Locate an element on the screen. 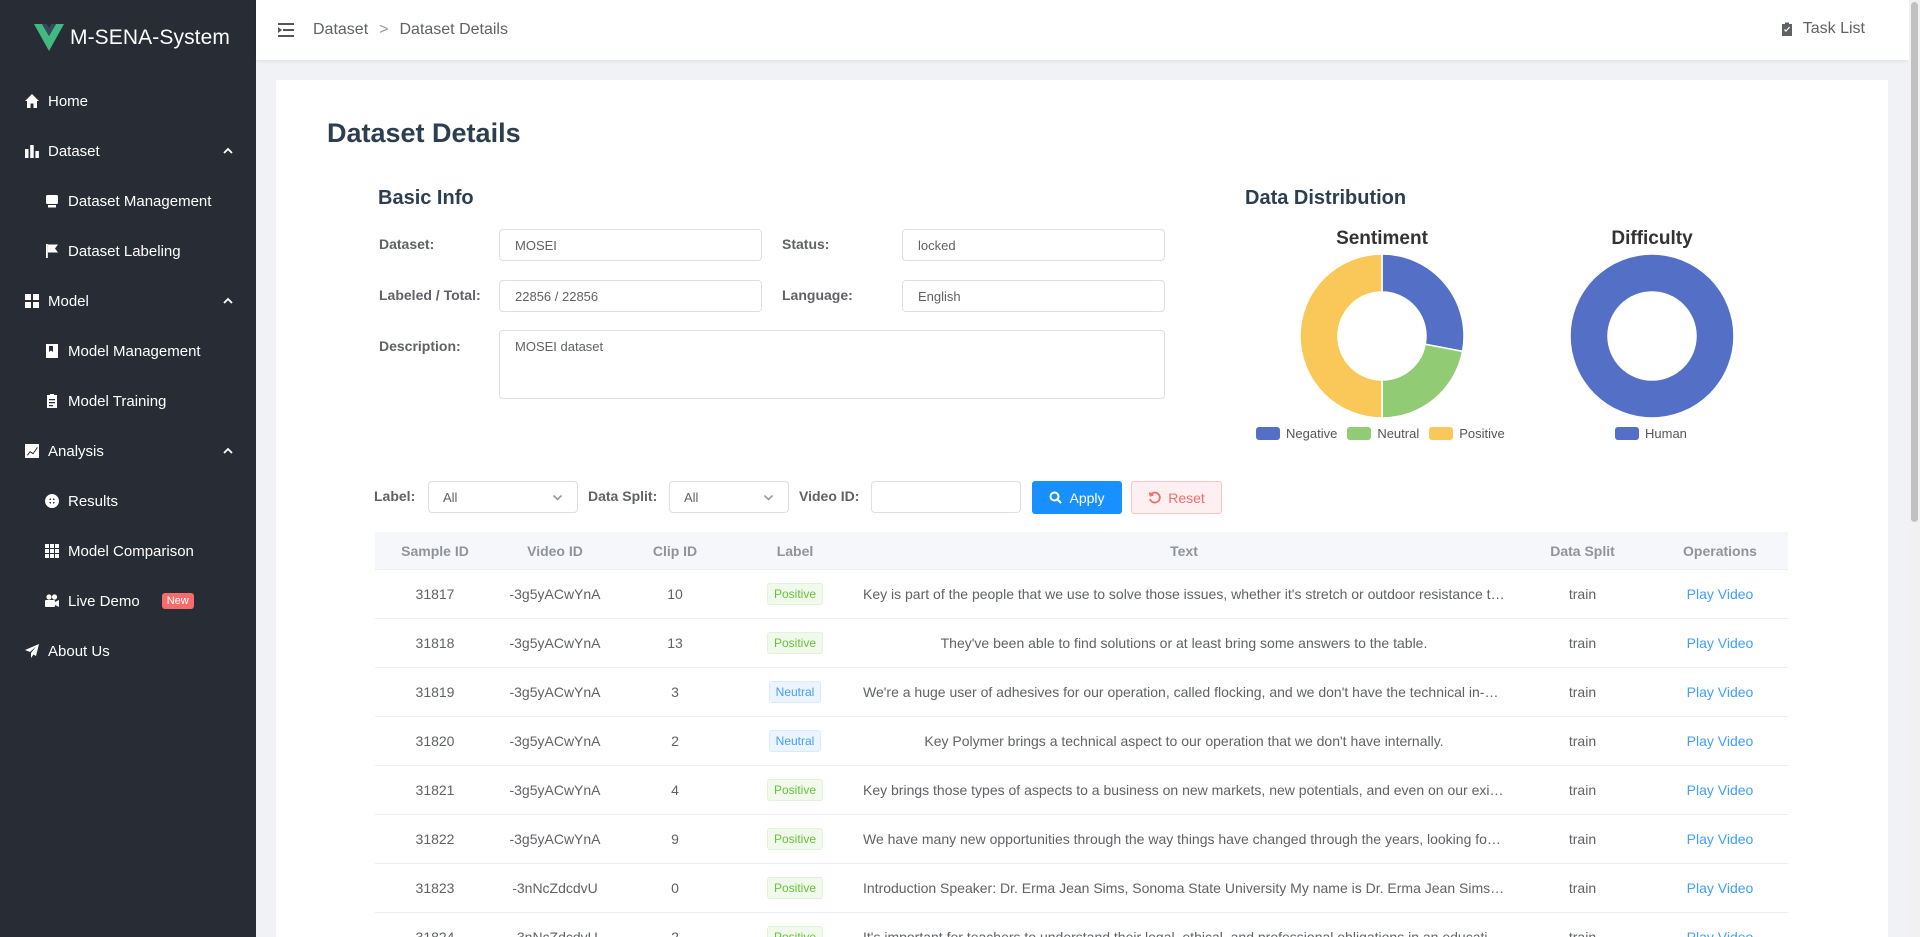  sidebar-item-model-training: Model Training is located at coordinates (128, 401).